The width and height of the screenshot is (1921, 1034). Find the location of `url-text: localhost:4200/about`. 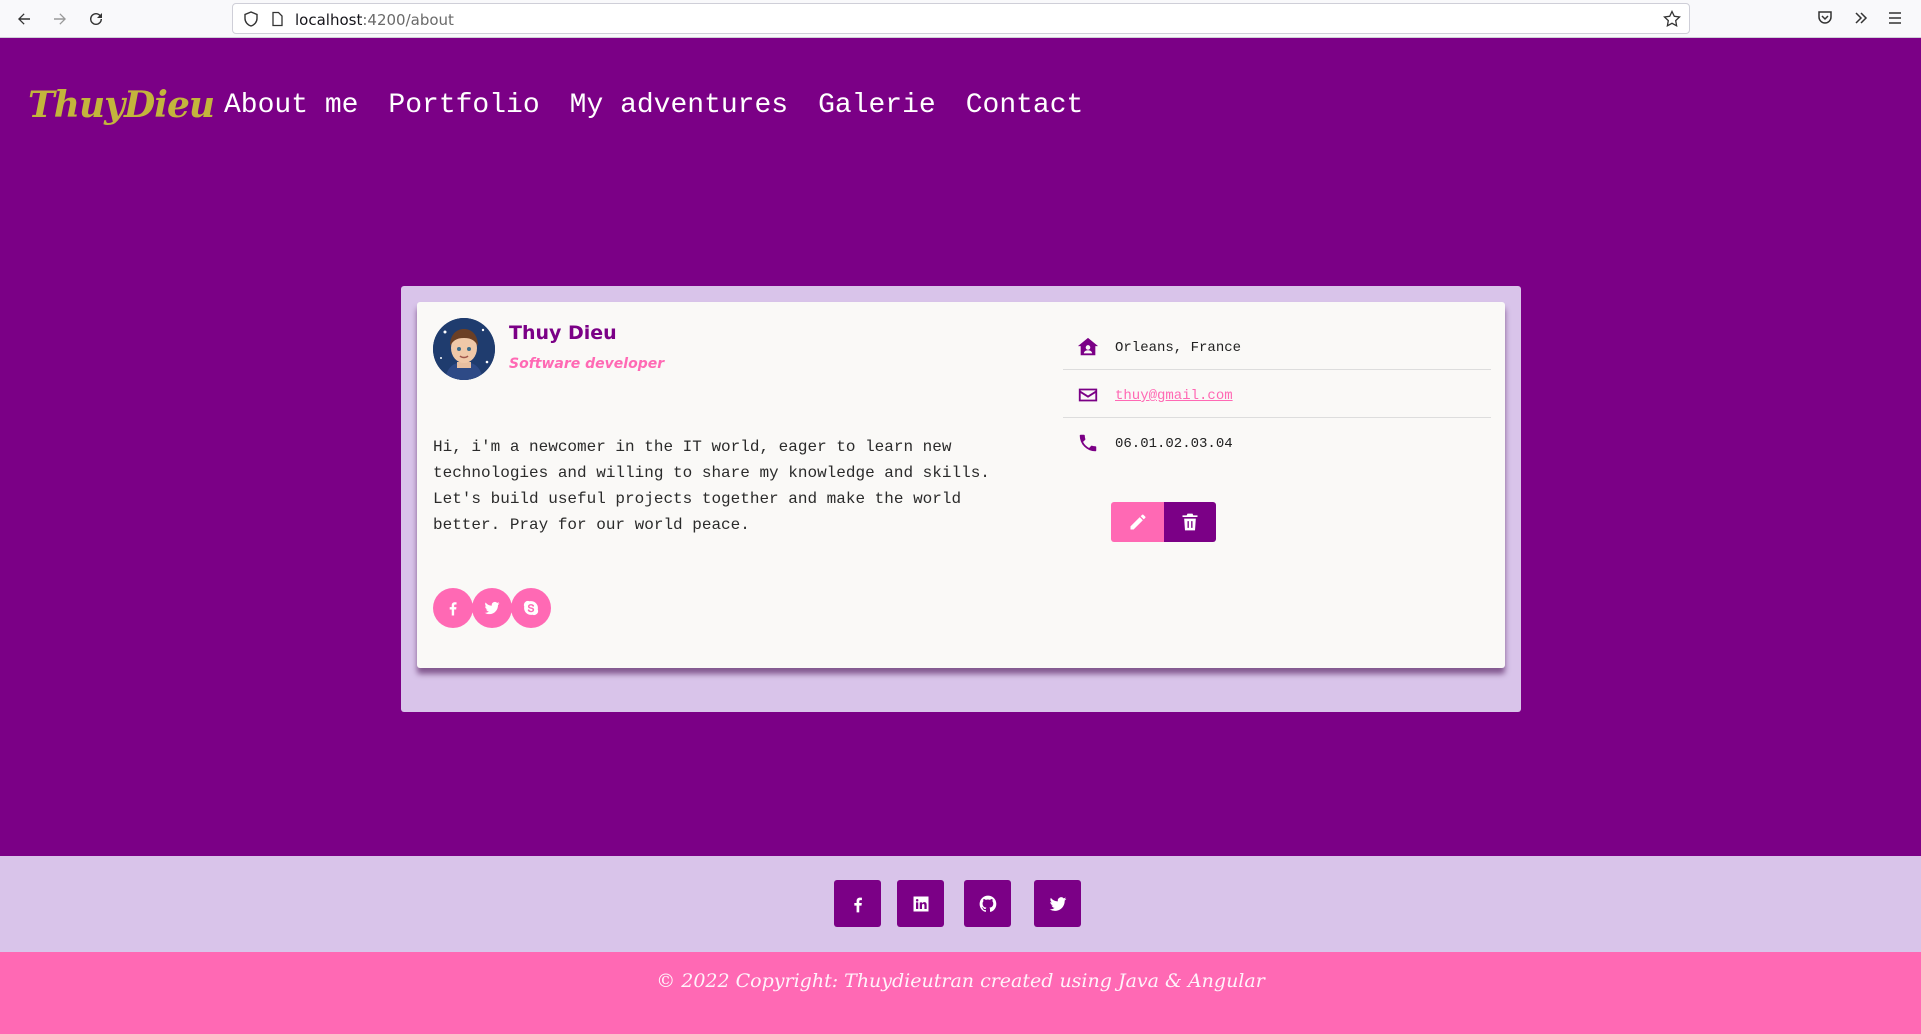

url-text: localhost:4200/about is located at coordinates (374, 20).